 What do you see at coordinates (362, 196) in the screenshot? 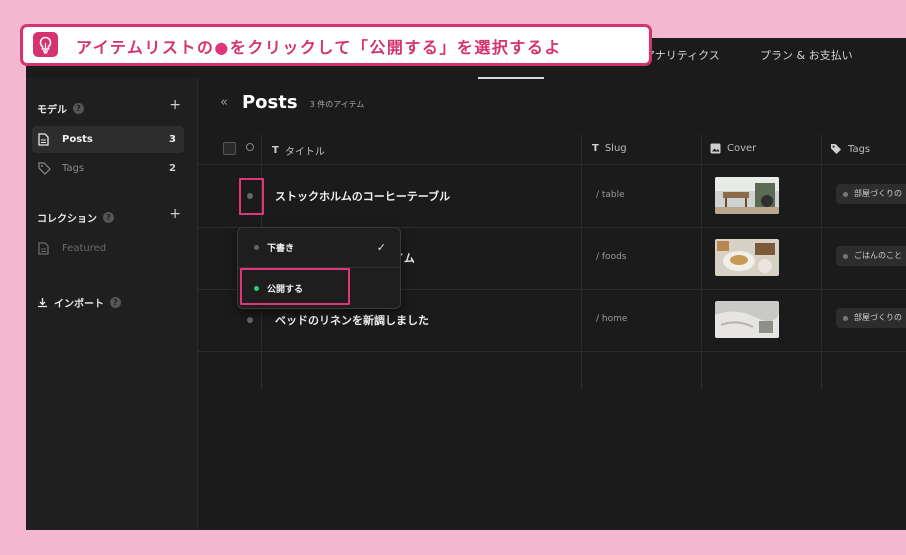
I see `row-title: ストックホルムのコーヒーテーブル` at bounding box center [362, 196].